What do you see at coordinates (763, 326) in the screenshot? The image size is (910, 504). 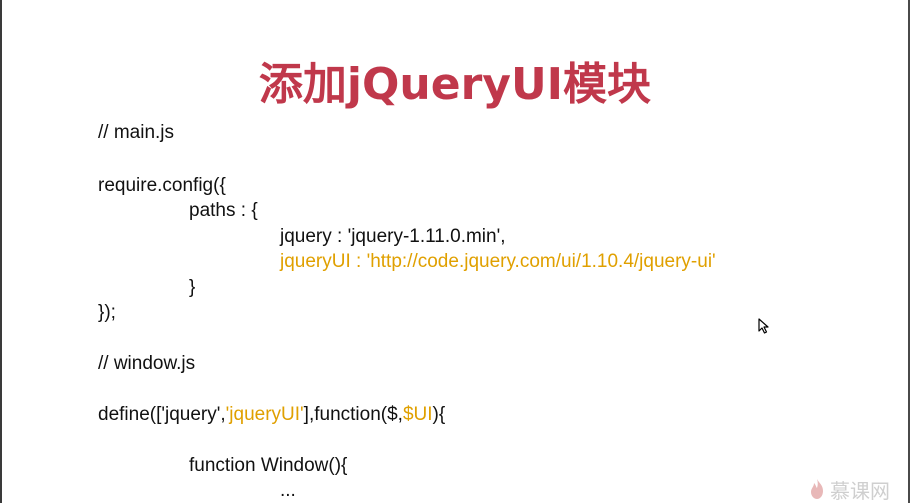 I see `mouse-cursor-icon` at bounding box center [763, 326].